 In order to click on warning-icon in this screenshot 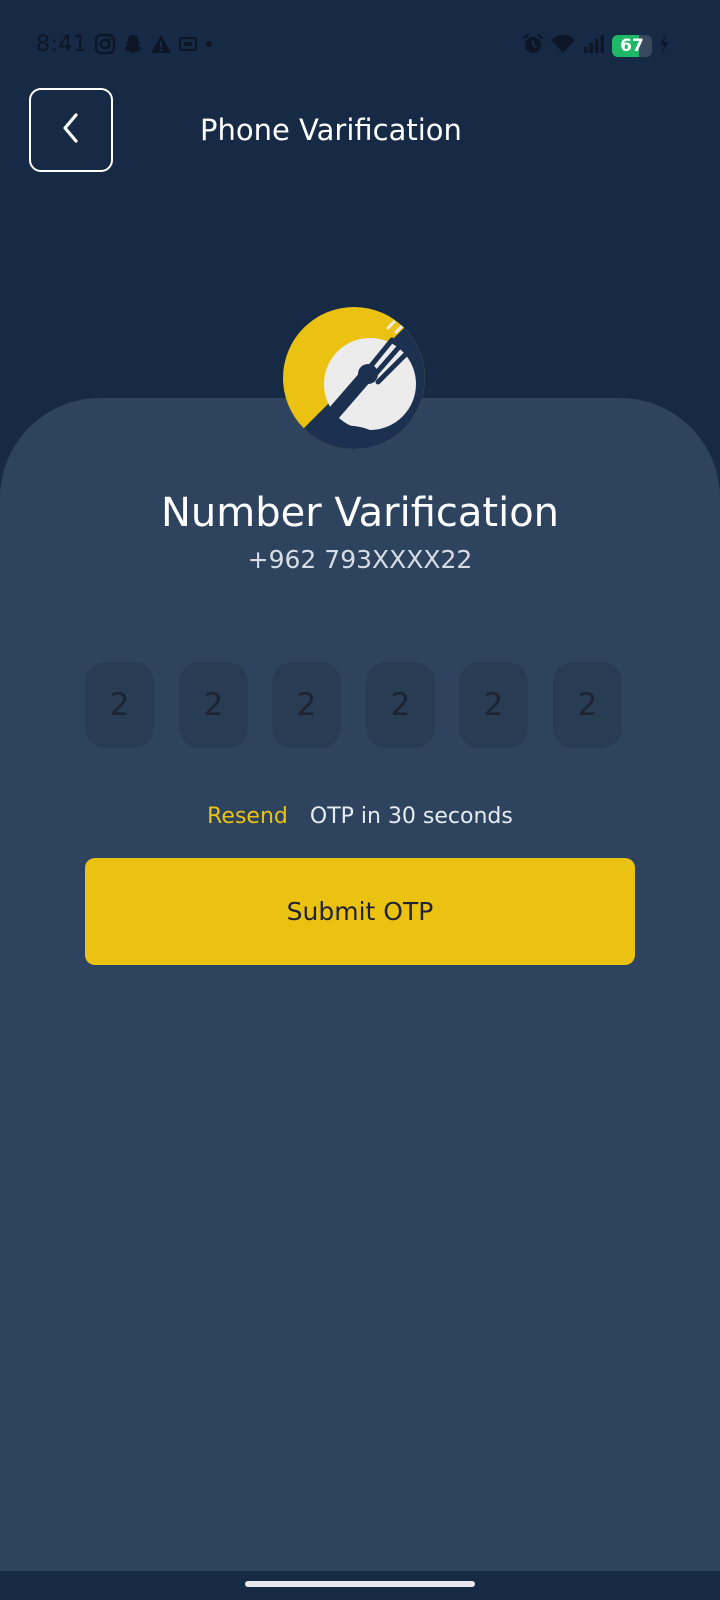, I will do `click(161, 46)`.